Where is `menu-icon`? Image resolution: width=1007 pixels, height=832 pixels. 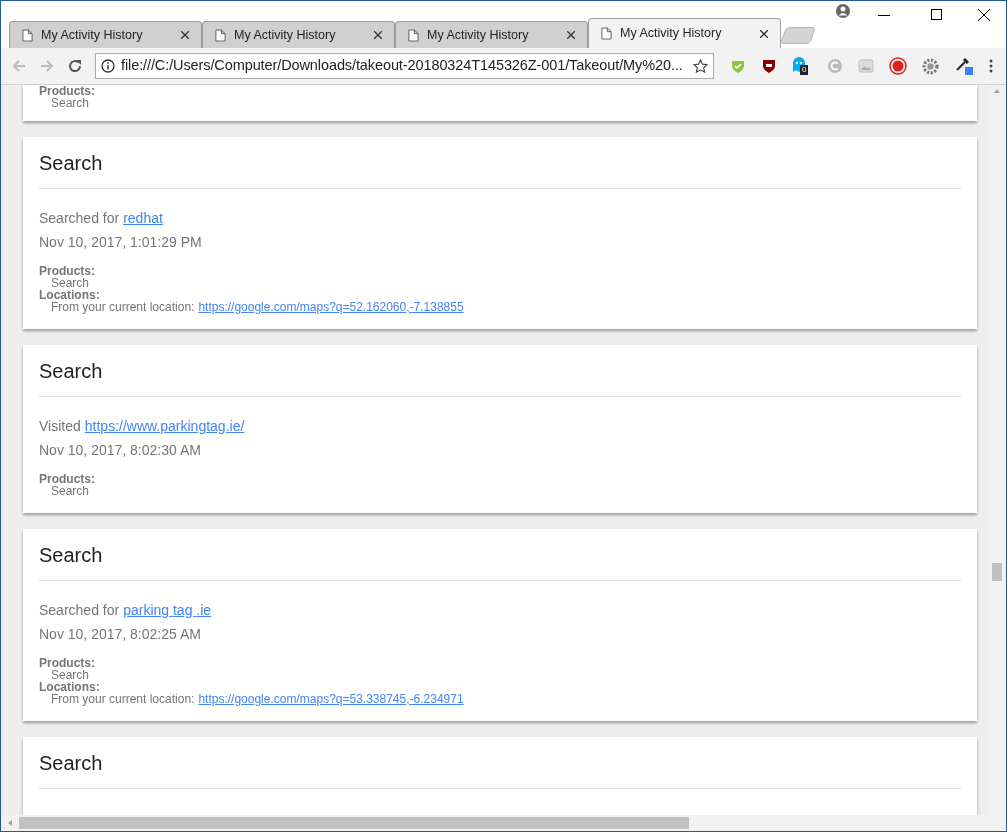 menu-icon is located at coordinates (991, 66).